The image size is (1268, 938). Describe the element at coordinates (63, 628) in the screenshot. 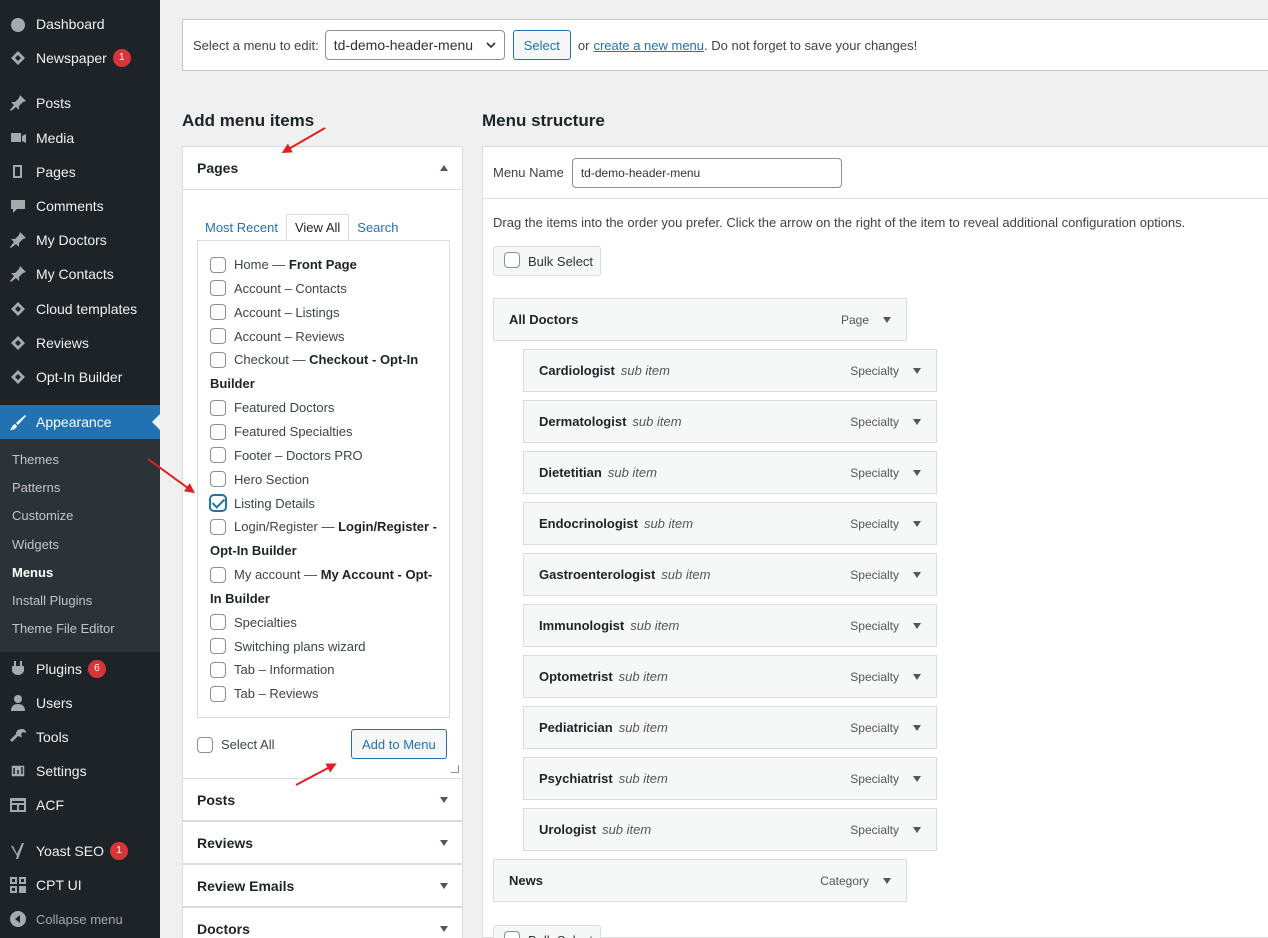

I see `submenu-theme-file-editor: Theme File Editor` at that location.